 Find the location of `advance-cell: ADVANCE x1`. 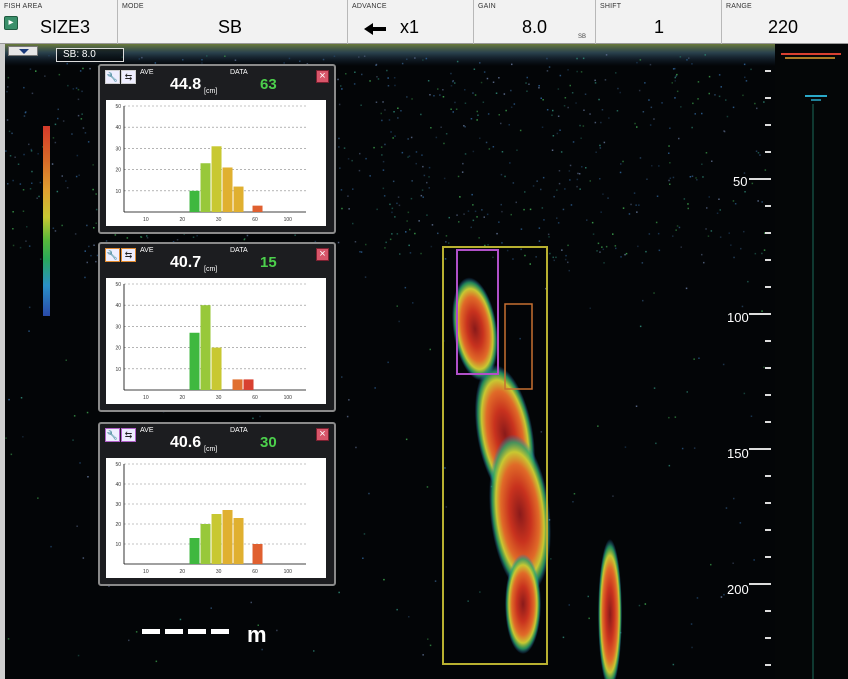

advance-cell: ADVANCE x1 is located at coordinates (411, 22).